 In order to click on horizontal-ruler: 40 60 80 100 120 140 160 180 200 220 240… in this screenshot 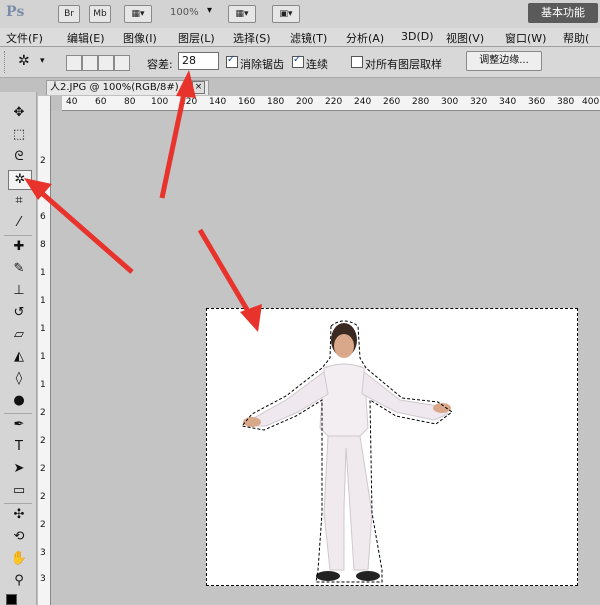, I will do `click(331, 103)`.